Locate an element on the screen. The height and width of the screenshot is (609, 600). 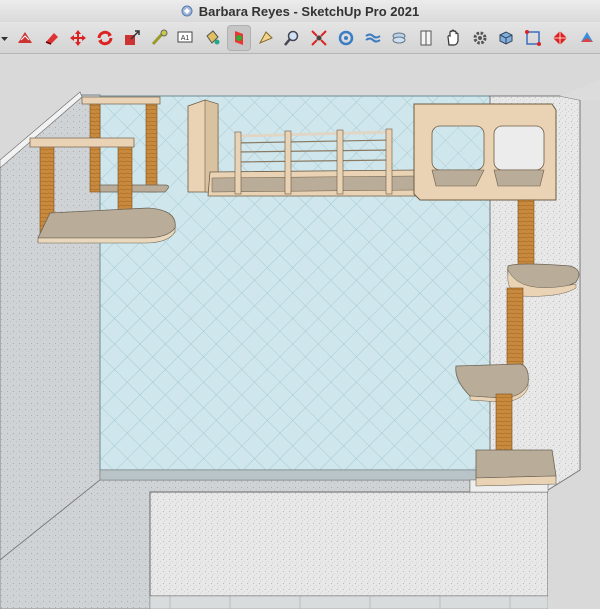
components-tool-button is located at coordinates (506, 38).